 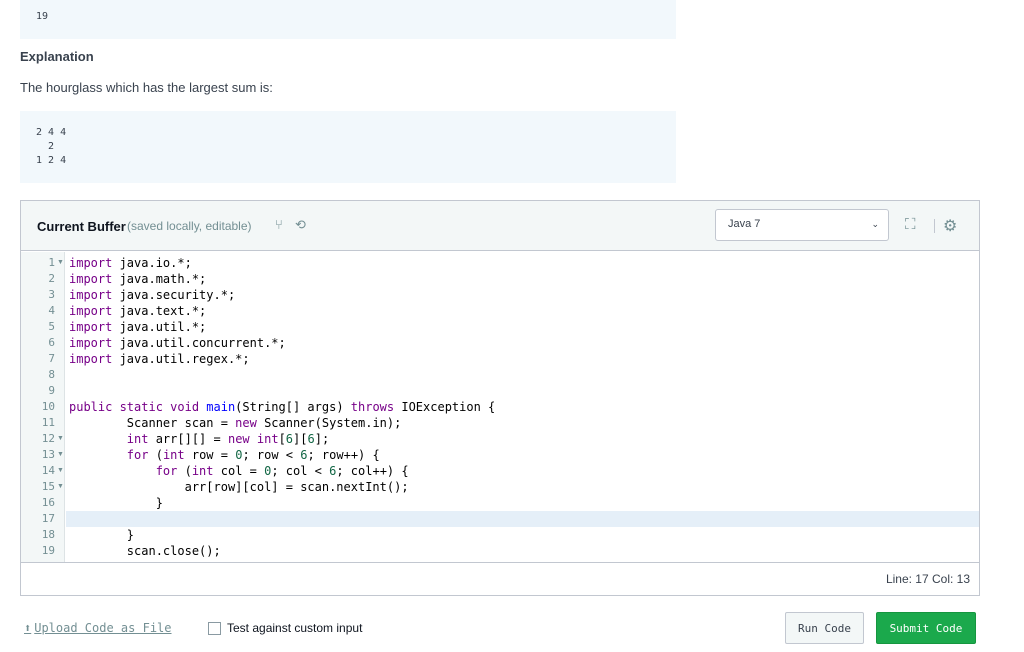 I want to click on buffer-title: Current Buffer, so click(x=81, y=226).